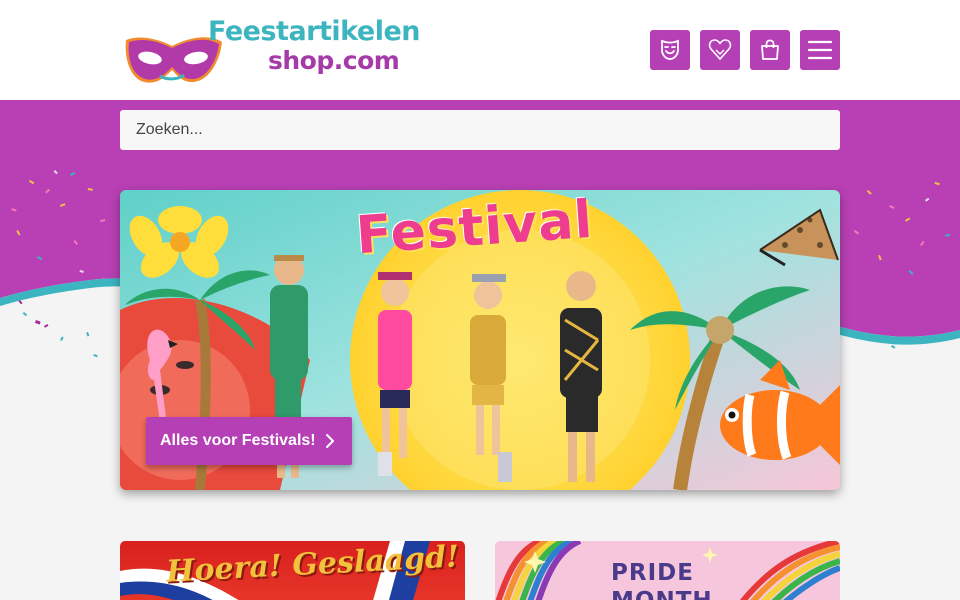 The height and width of the screenshot is (600, 960). I want to click on logo-text-line2: shop.com, so click(334, 60).